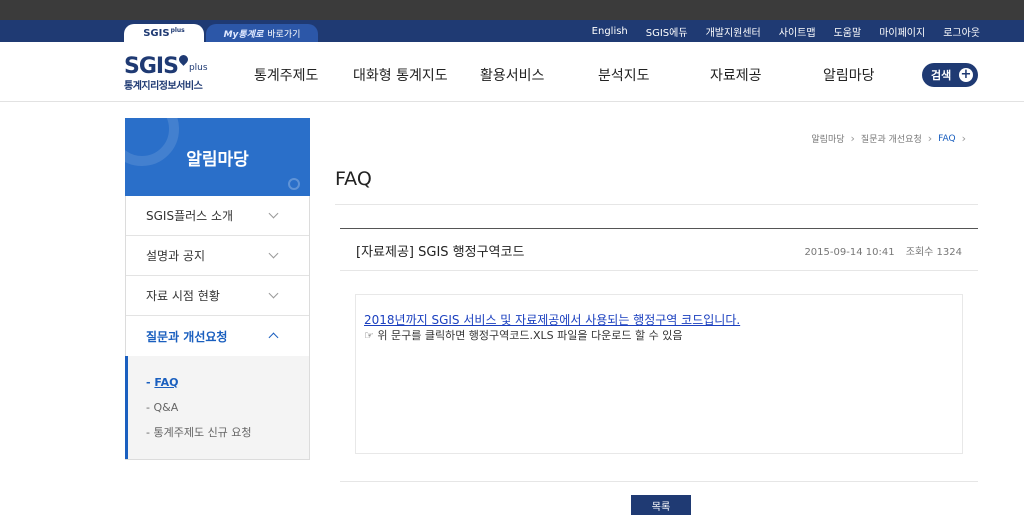  Describe the element at coordinates (827, 138) in the screenshot. I see `breadcrumb-item: 알림마당` at that location.